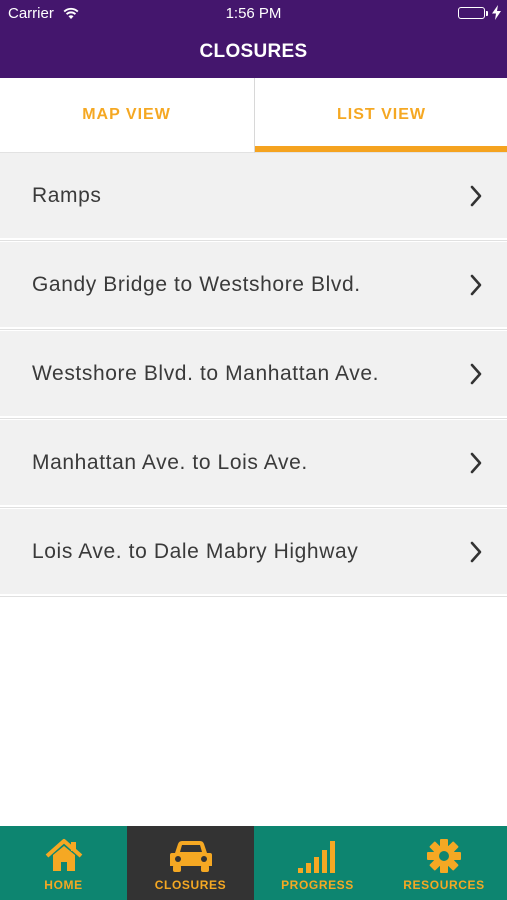 This screenshot has height=900, width=507. Describe the element at coordinates (190, 885) in the screenshot. I see `tabbar-label: CLOSURES` at that location.